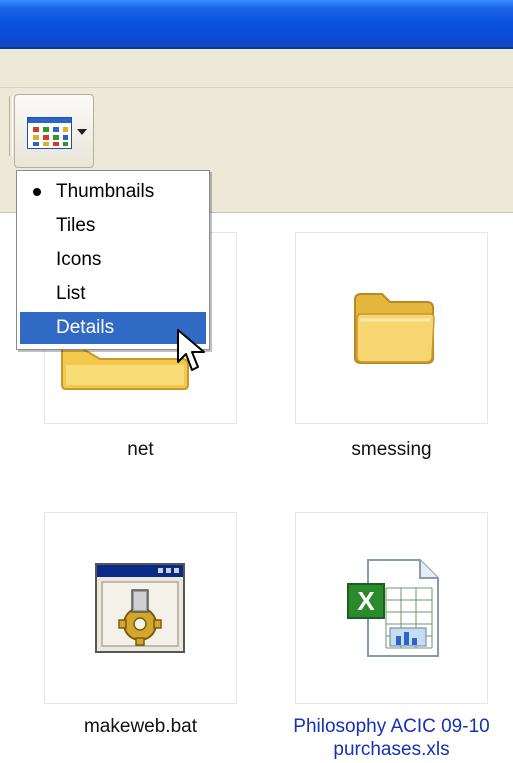  I want to click on file-label-line: Philosophy ACIC 09-10, so click(391, 726).